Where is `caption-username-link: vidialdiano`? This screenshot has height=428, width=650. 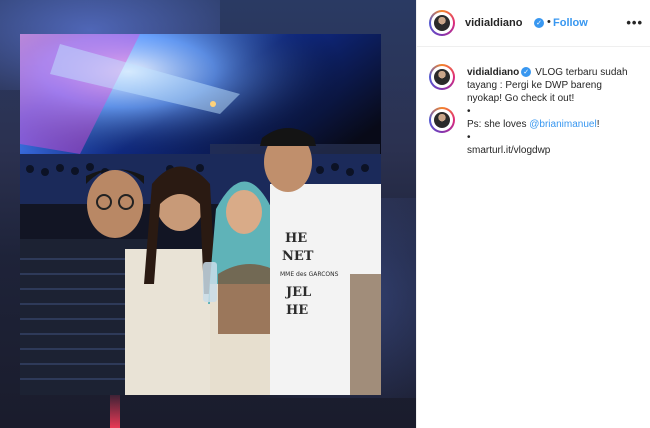 caption-username-link: vidialdiano is located at coordinates (493, 72).